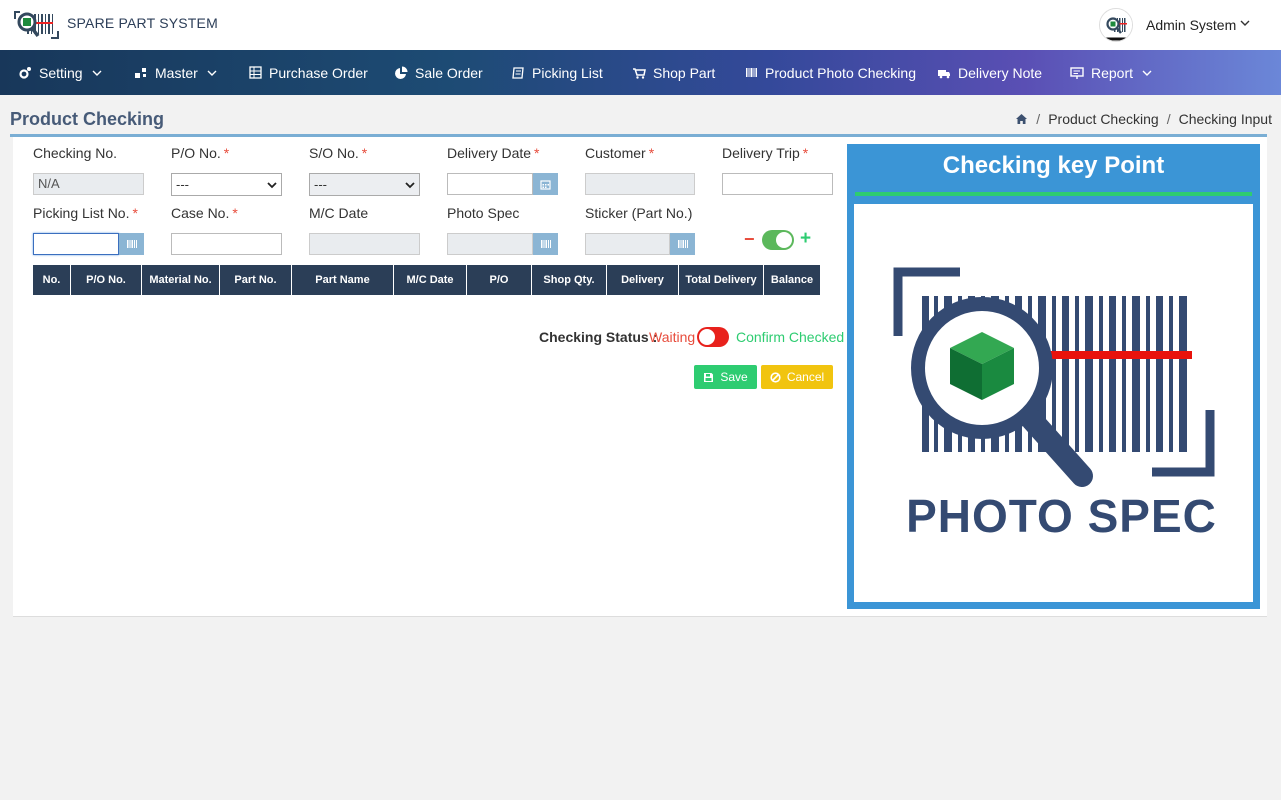 The width and height of the screenshot is (1281, 800). I want to click on nav-report: Report, so click(1115, 72).